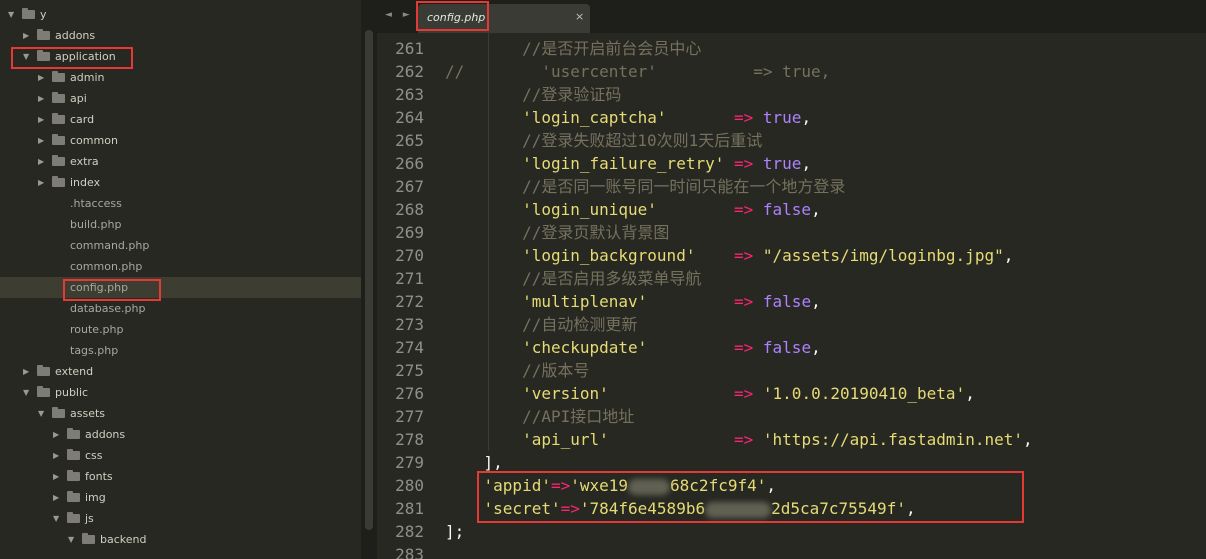  I want to click on highlight-appid-secret, so click(750, 497).